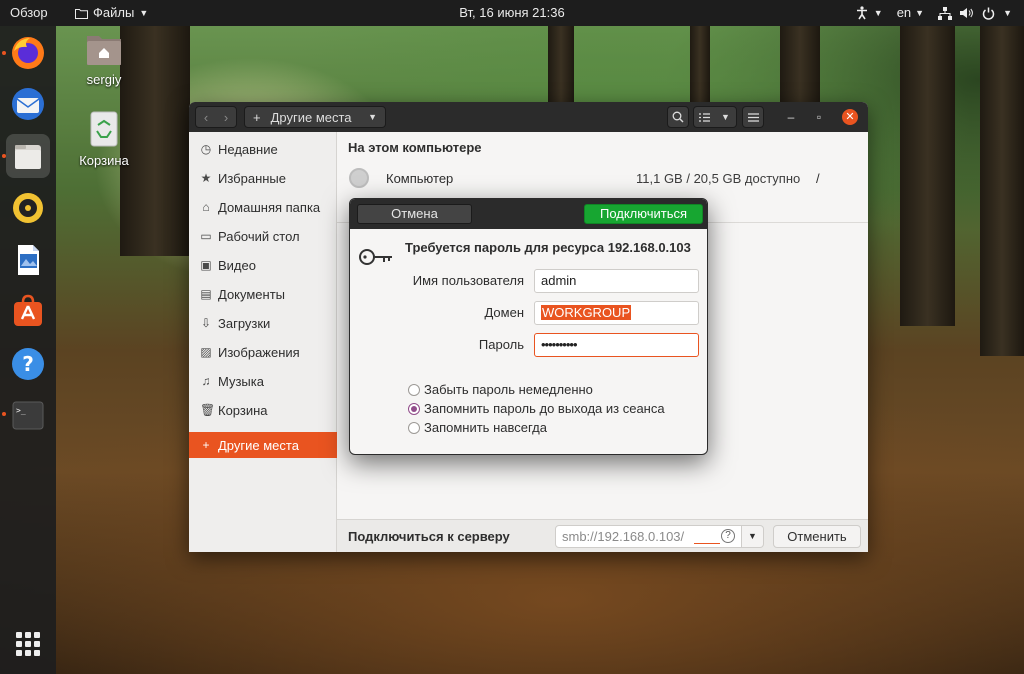 This screenshot has width=1024, height=674. I want to click on dock-terminal: >_, so click(28, 415).